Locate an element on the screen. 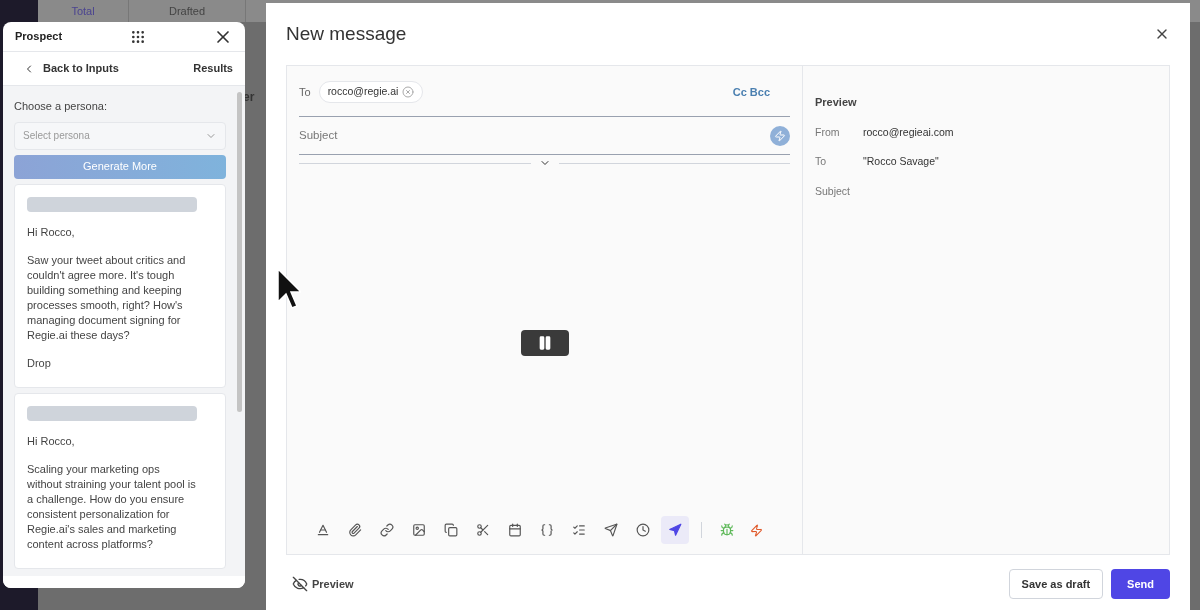 The width and height of the screenshot is (1200, 610). save-draft-button: Save as draft is located at coordinates (1056, 584).